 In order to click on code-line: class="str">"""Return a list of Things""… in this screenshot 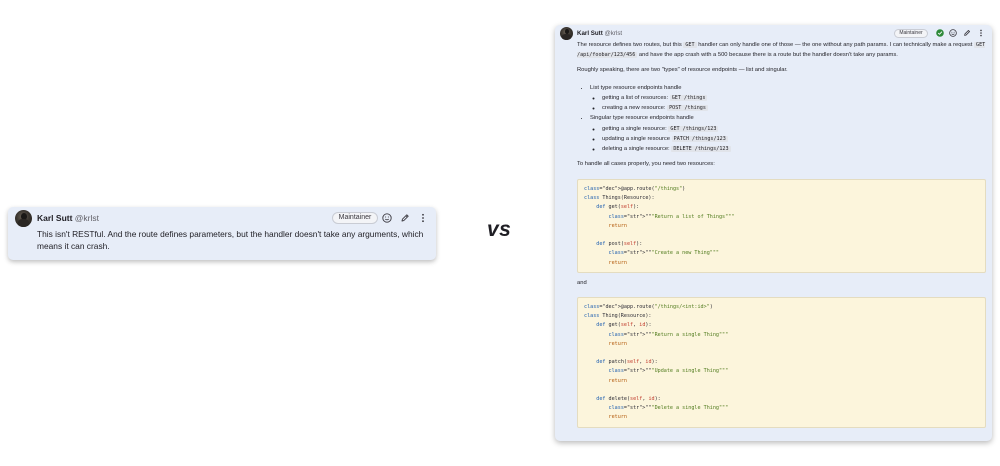, I will do `click(671, 216)`.